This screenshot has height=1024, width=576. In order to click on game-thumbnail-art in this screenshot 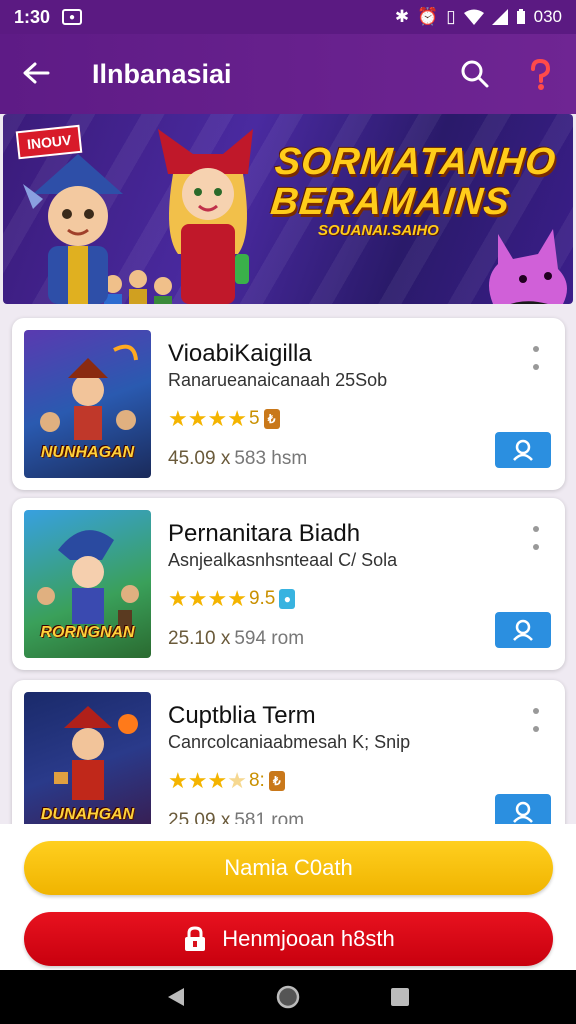, I will do `click(96, 753)`.